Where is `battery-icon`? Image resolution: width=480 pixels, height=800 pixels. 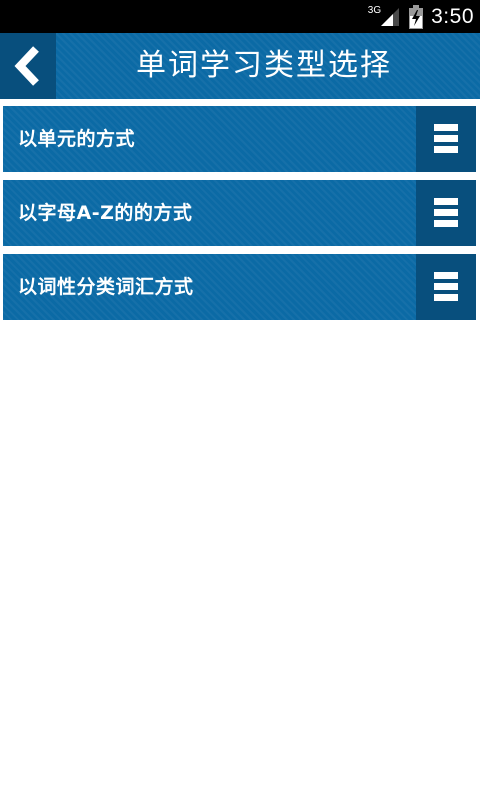
battery-icon is located at coordinates (412, 16).